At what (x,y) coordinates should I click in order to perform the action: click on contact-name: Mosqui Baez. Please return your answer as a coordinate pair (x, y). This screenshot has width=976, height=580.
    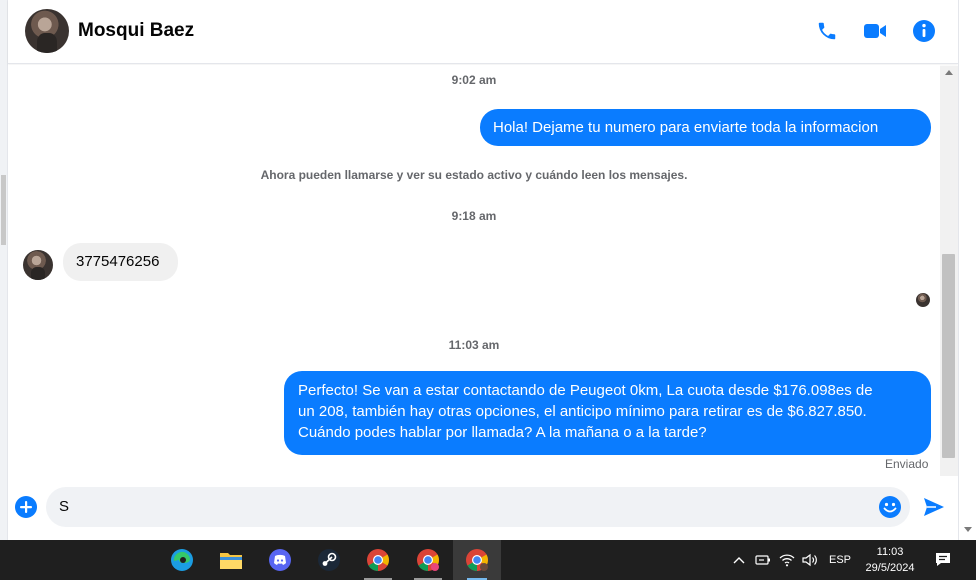
    Looking at the image, I should click on (136, 31).